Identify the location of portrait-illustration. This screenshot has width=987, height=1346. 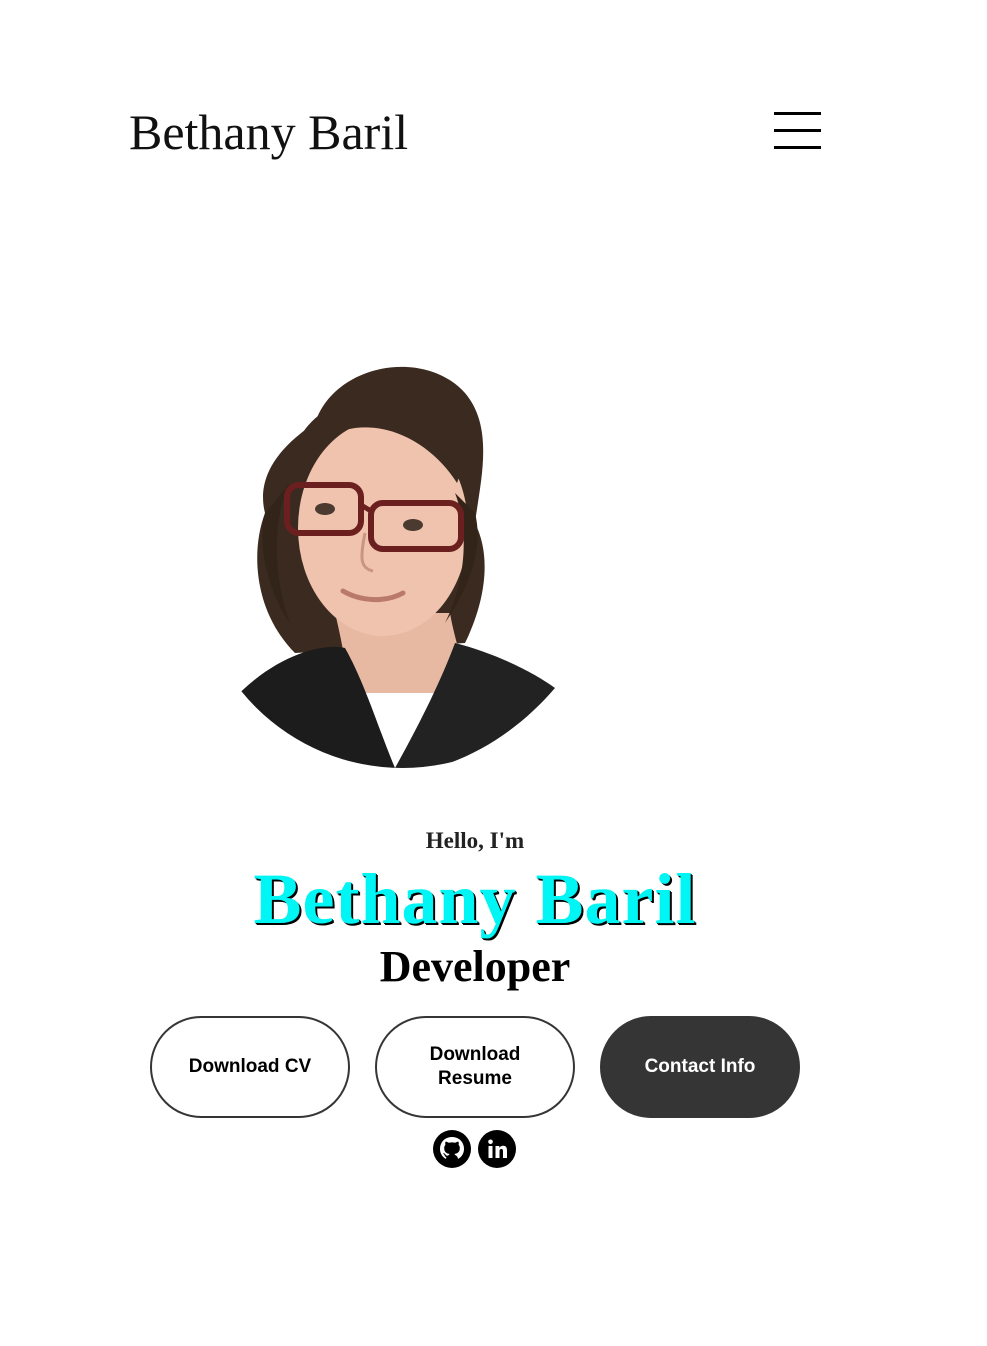
(402, 560).